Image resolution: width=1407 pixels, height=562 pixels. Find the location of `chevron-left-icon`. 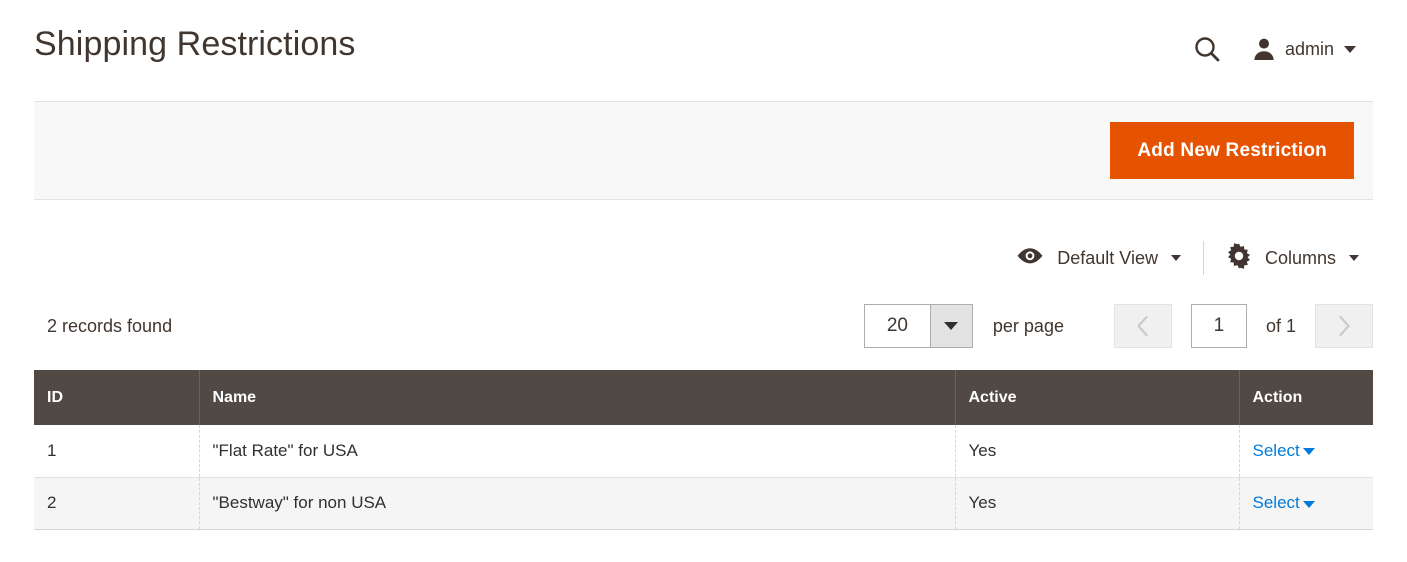

chevron-left-icon is located at coordinates (1142, 326).